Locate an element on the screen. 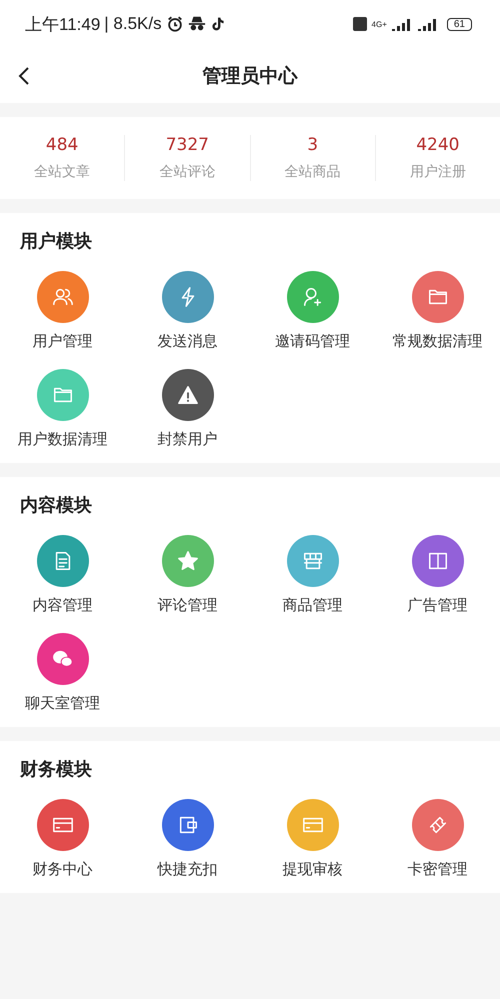  add-user-icon is located at coordinates (312, 297).